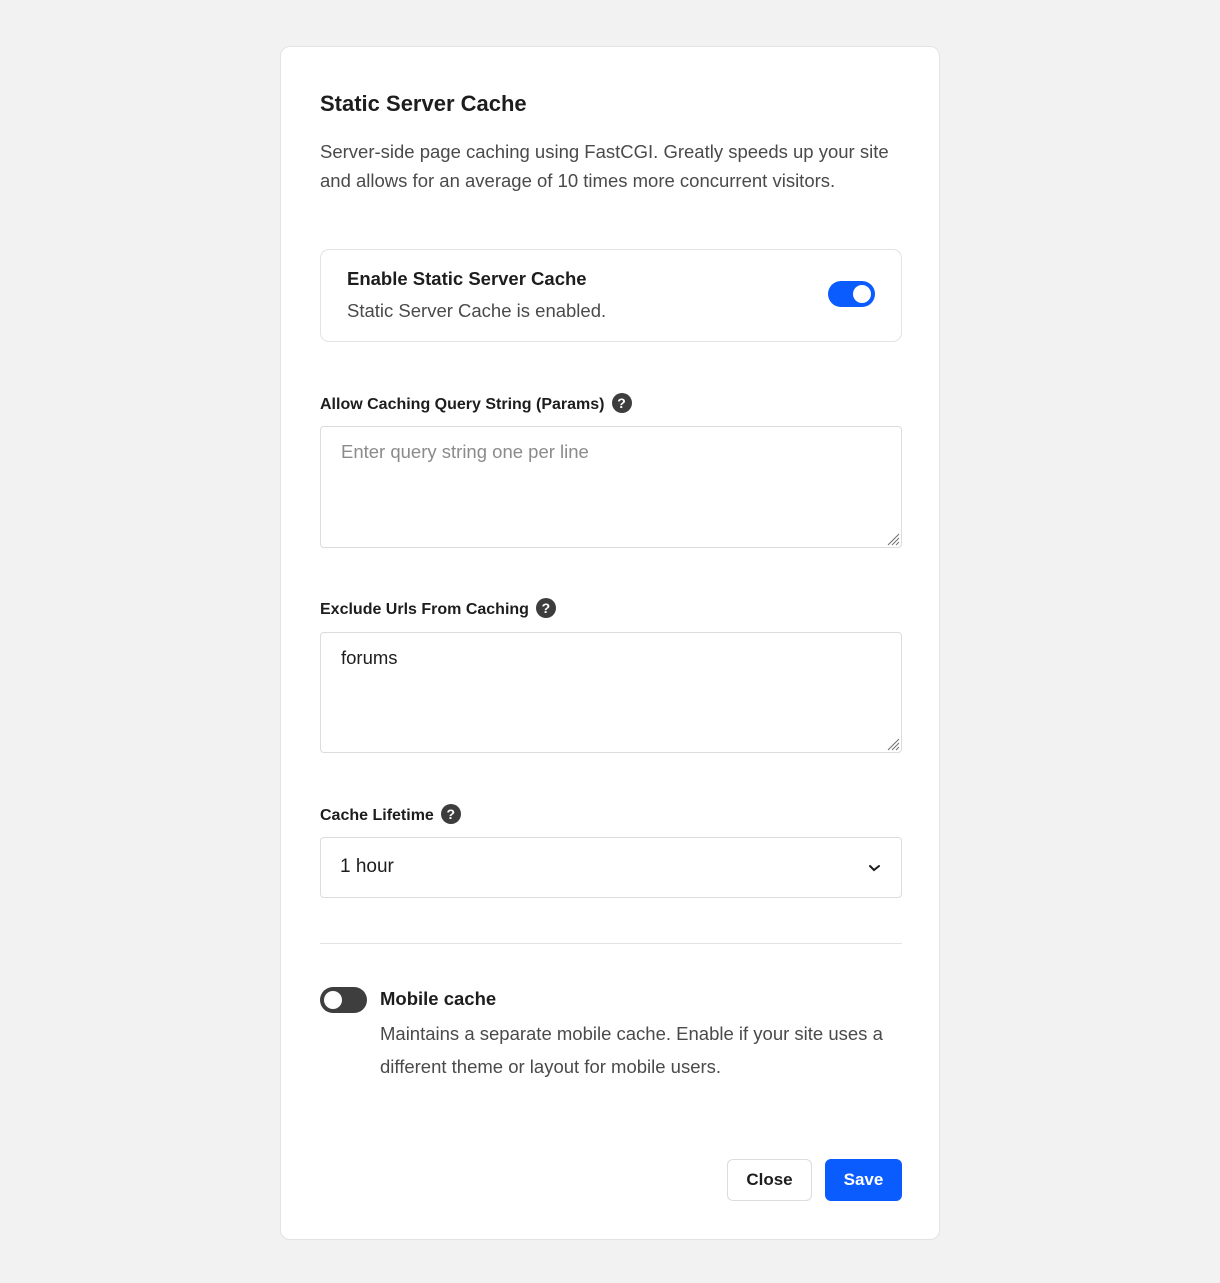 Image resolution: width=1220 pixels, height=1283 pixels. What do you see at coordinates (467, 278) in the screenshot?
I see `enable-cache-title: Enable Static Server Cache` at bounding box center [467, 278].